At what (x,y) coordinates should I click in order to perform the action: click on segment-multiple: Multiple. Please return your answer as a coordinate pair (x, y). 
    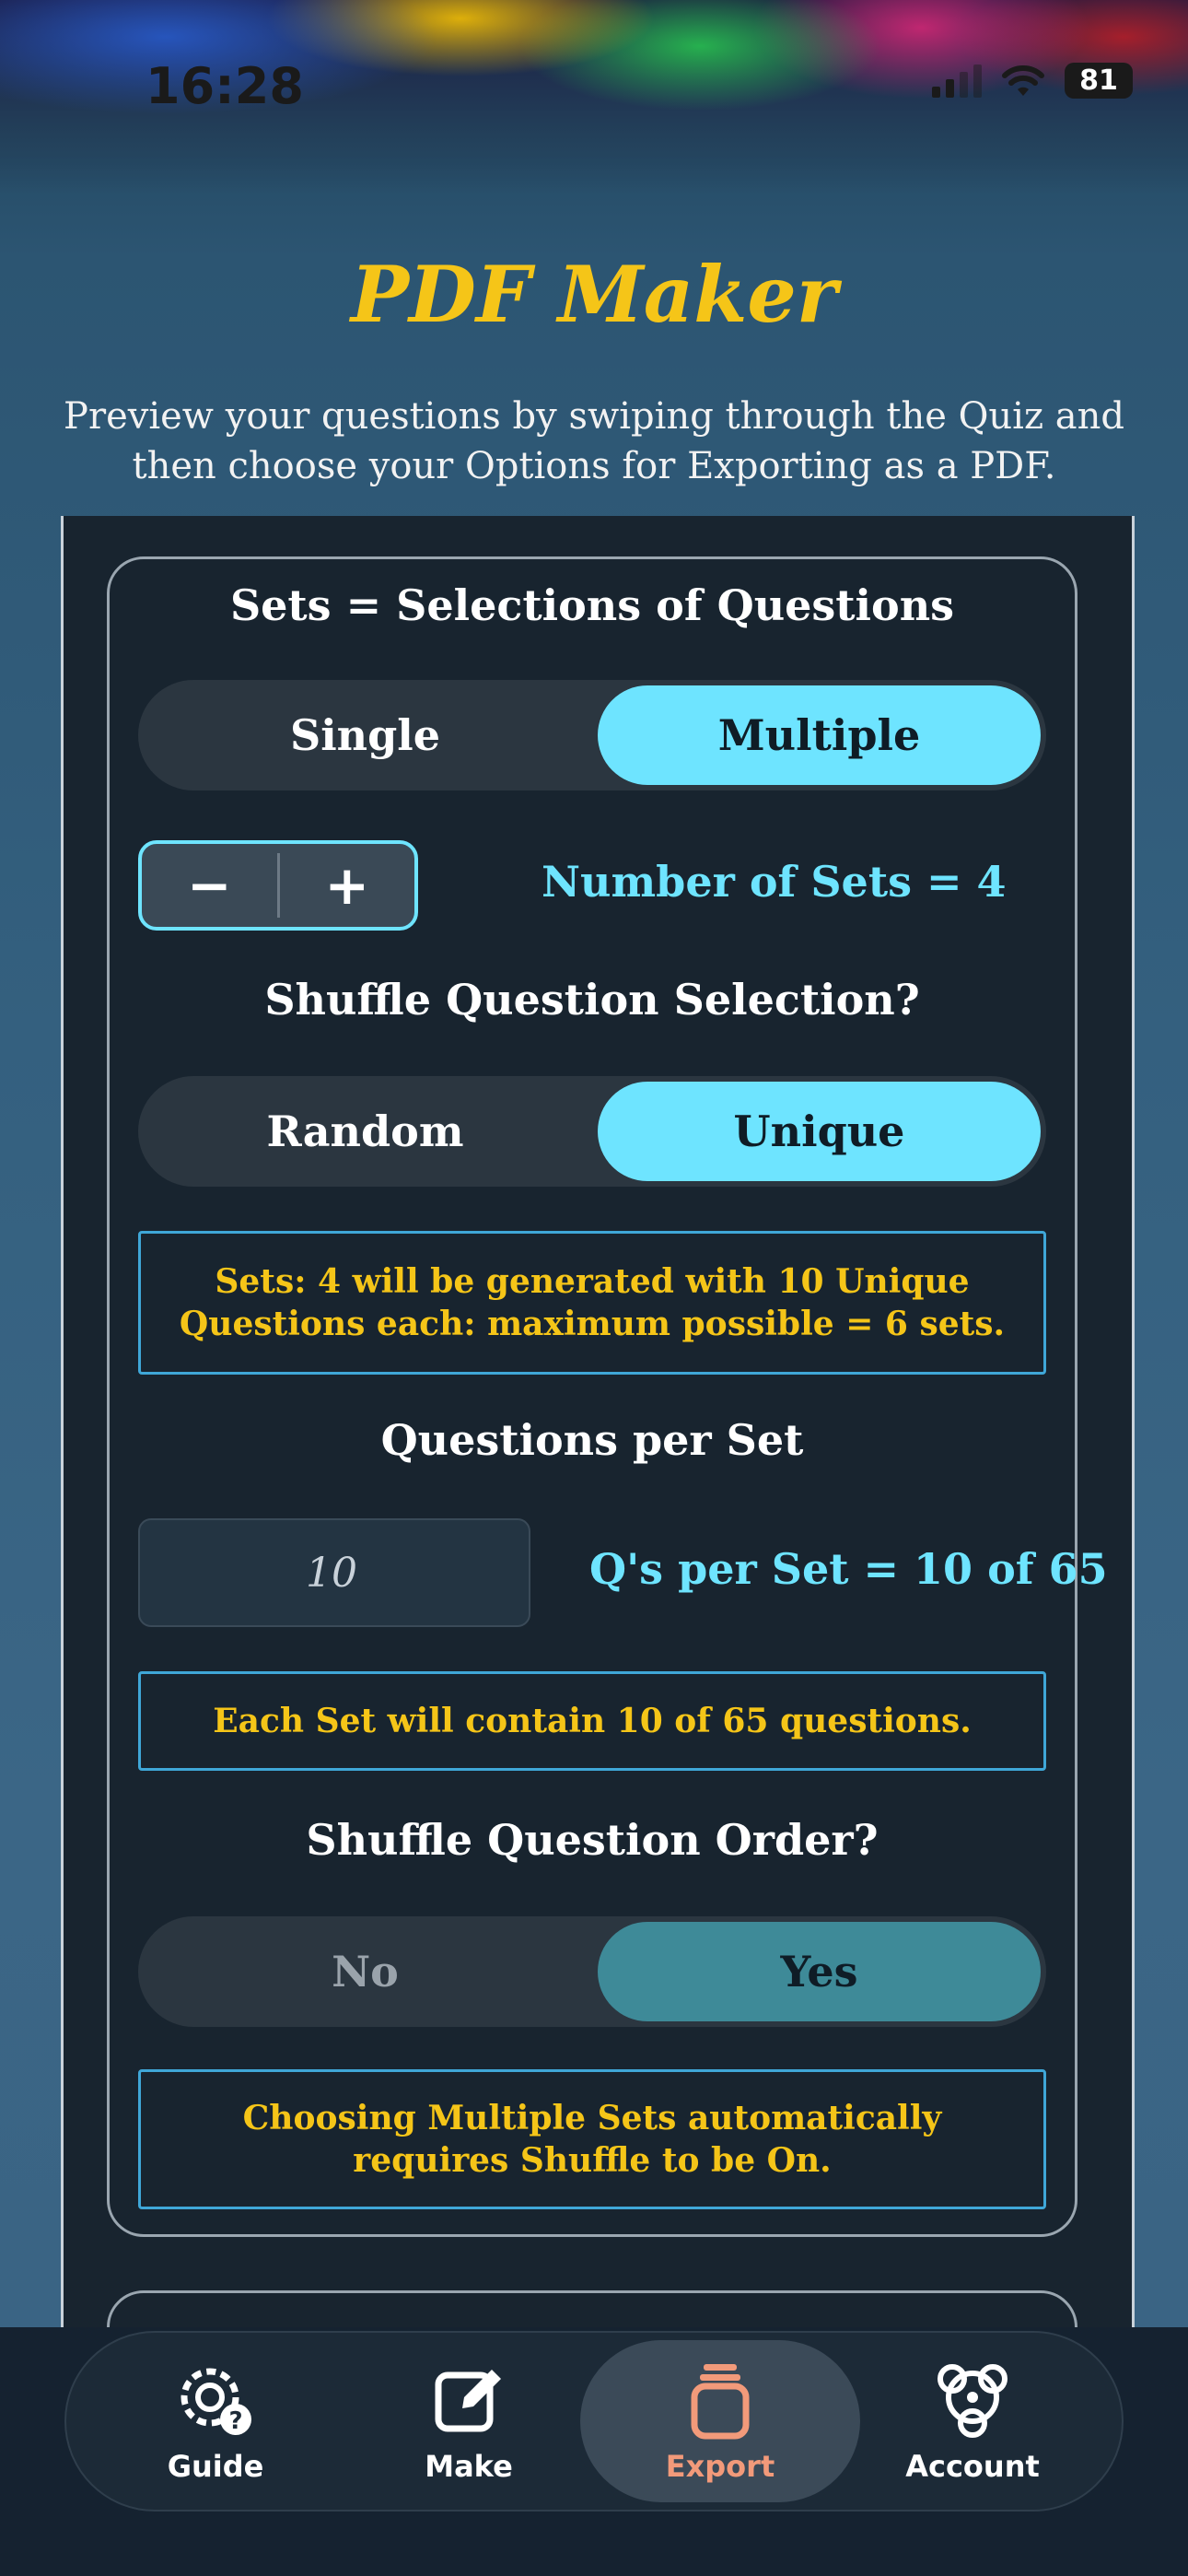
    Looking at the image, I should click on (819, 735).